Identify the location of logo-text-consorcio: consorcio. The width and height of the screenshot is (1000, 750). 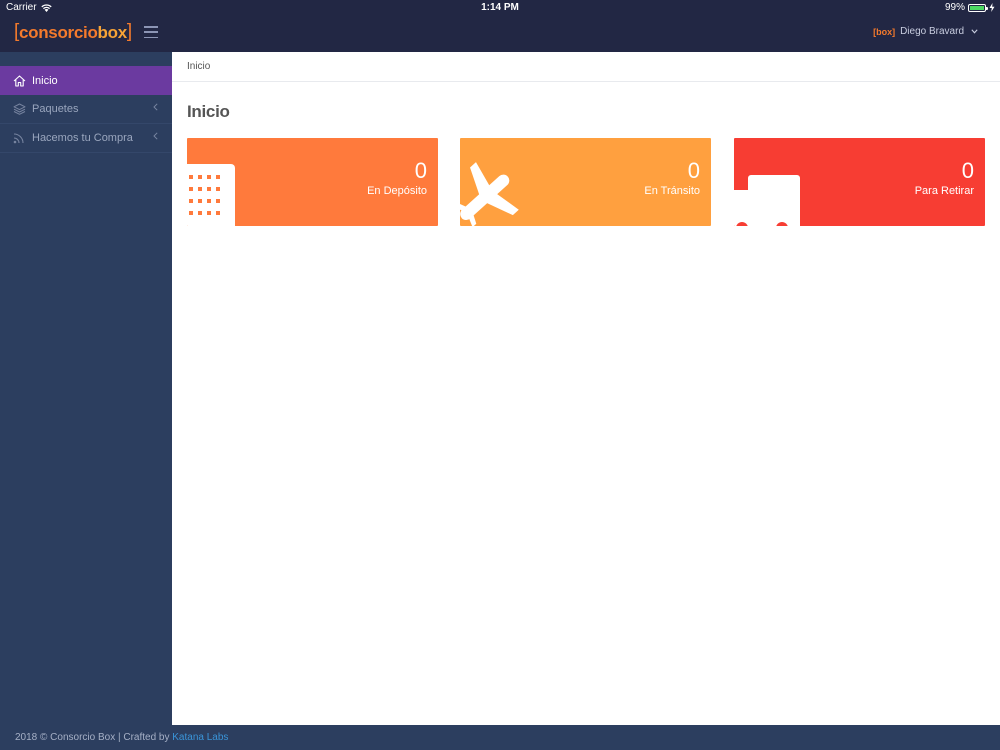
(58, 32).